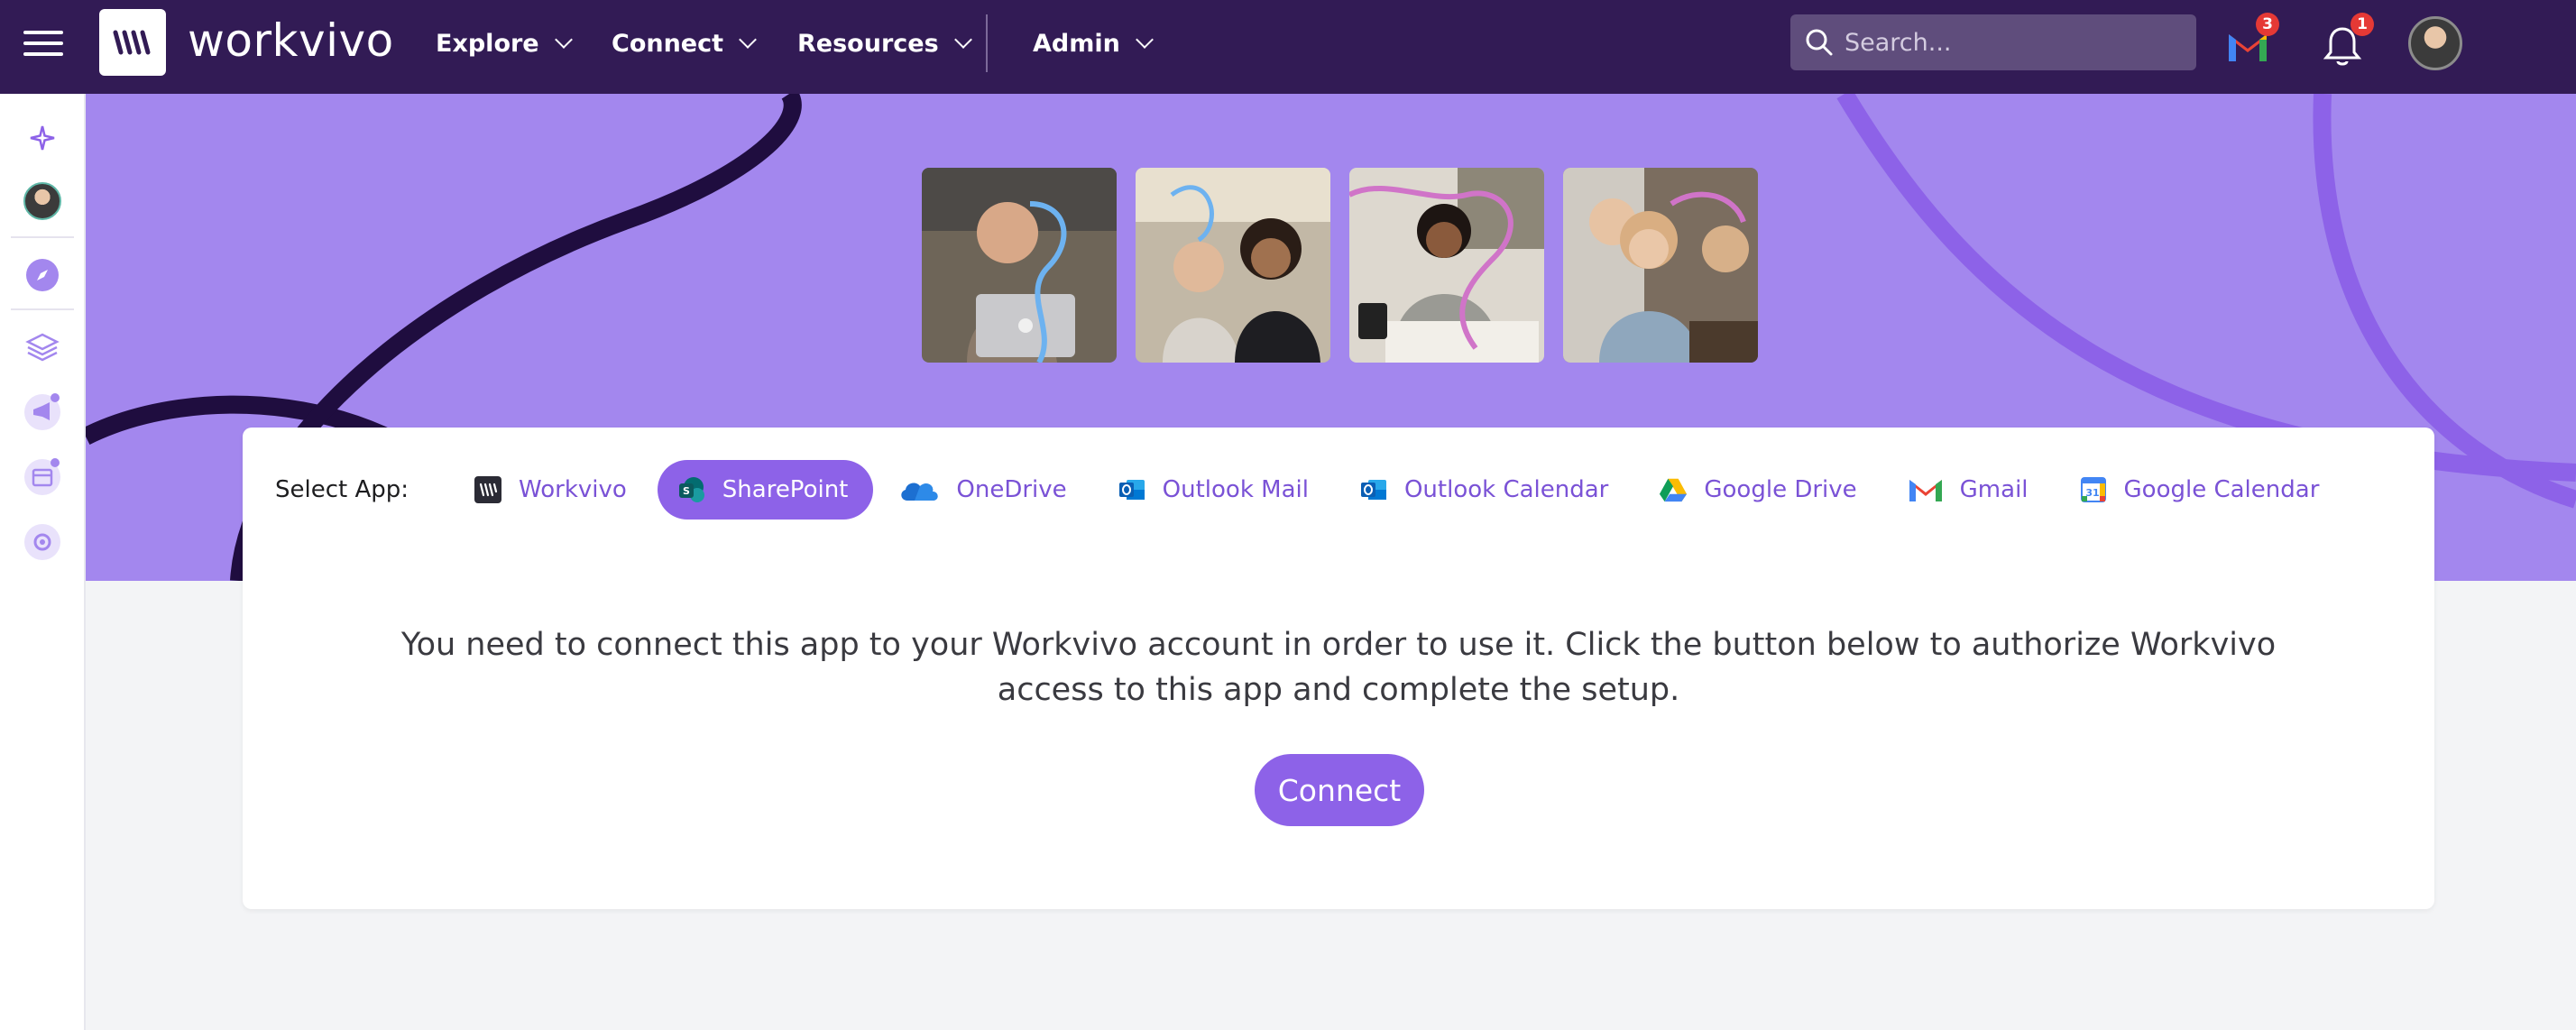 The height and width of the screenshot is (1030, 2576). What do you see at coordinates (987, 43) in the screenshot?
I see `nav-divider` at bounding box center [987, 43].